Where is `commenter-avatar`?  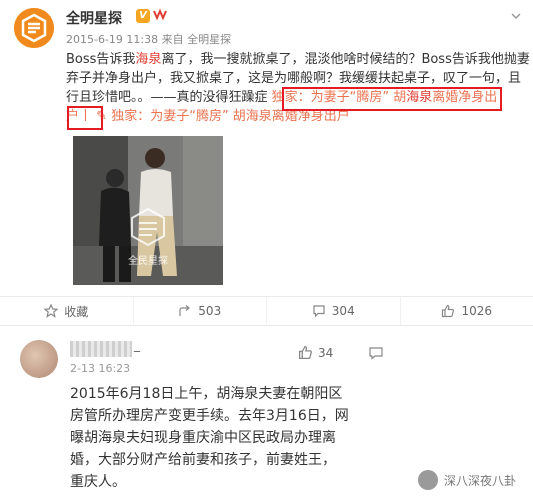 commenter-avatar is located at coordinates (39, 359).